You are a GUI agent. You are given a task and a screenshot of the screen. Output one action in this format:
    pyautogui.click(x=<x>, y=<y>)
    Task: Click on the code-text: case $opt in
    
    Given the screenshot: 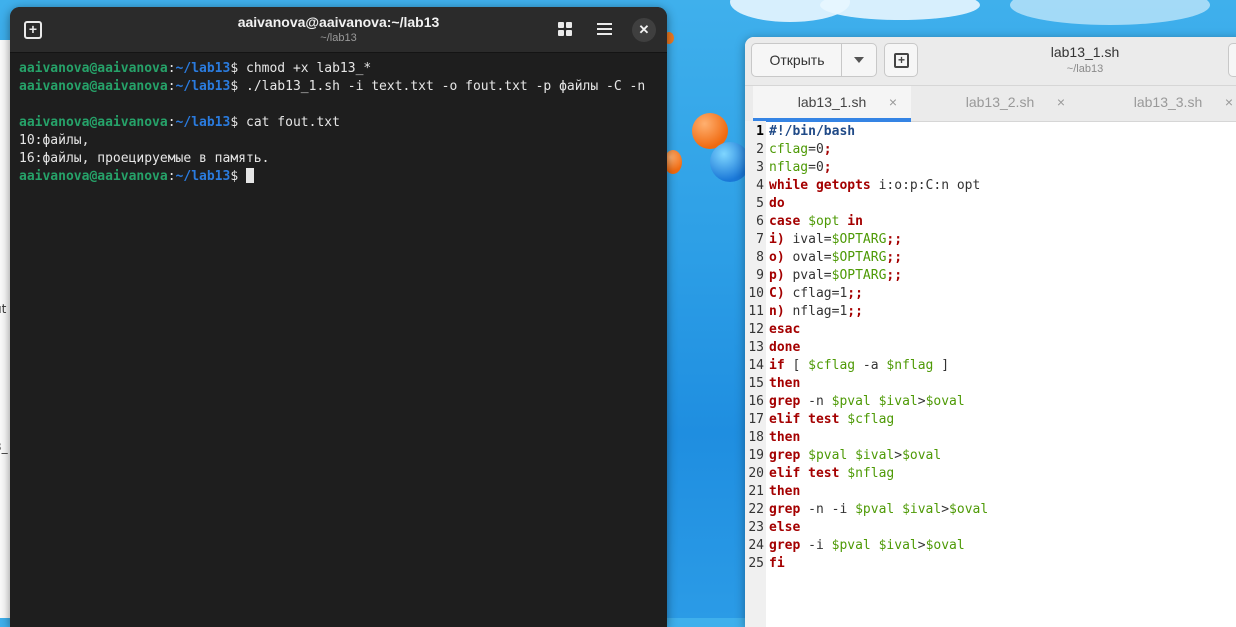 What is the action you would take?
    pyautogui.click(x=816, y=222)
    